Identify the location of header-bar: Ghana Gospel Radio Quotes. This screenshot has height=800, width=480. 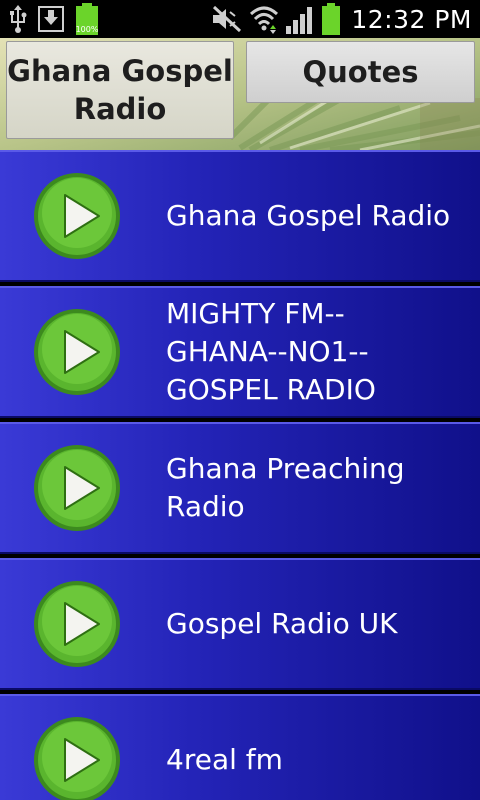
(240, 94).